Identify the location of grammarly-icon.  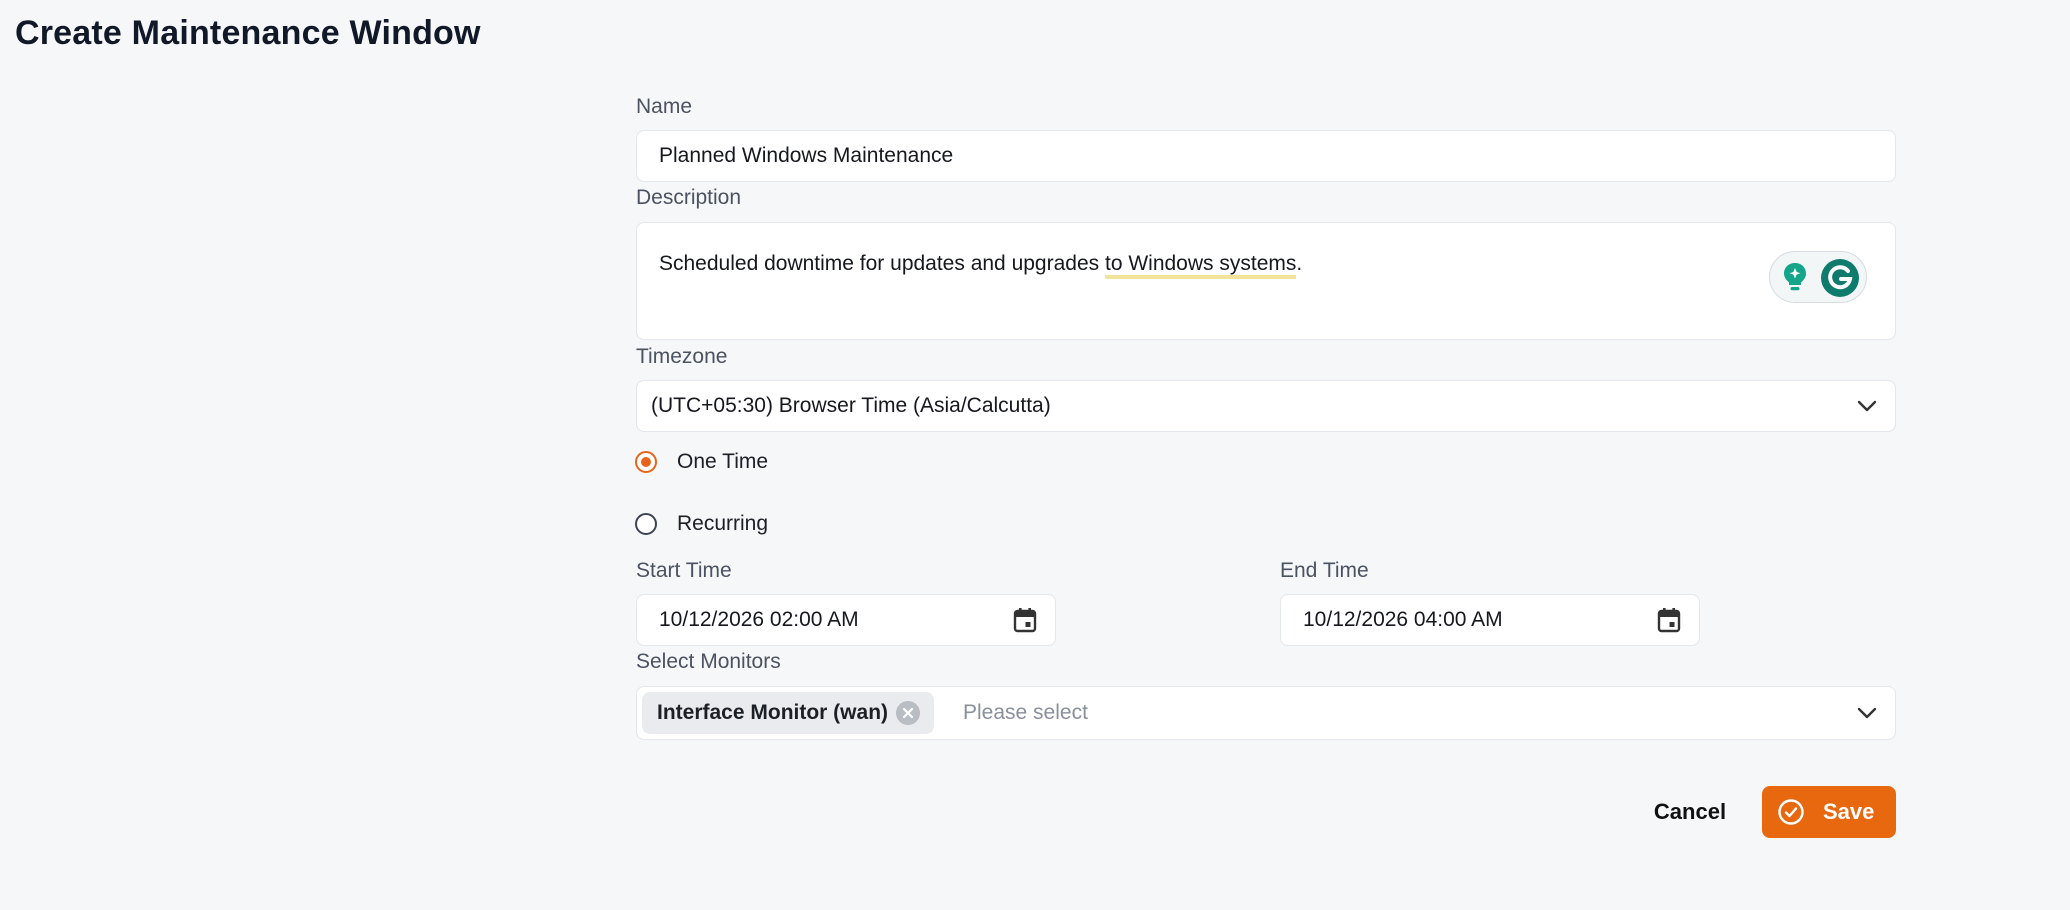
(1840, 278).